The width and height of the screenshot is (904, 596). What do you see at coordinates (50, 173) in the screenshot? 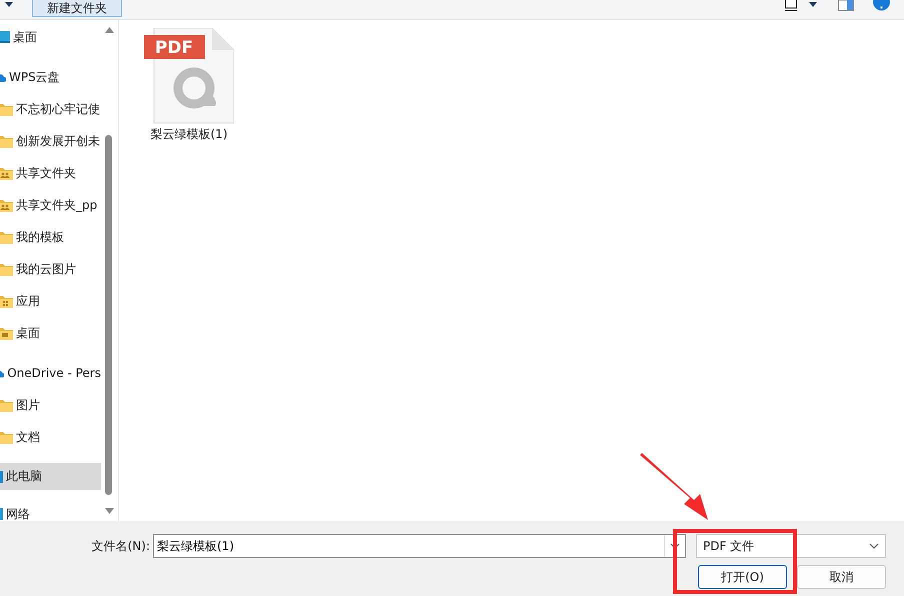
I see `sidebar-item: 共享文件夹` at bounding box center [50, 173].